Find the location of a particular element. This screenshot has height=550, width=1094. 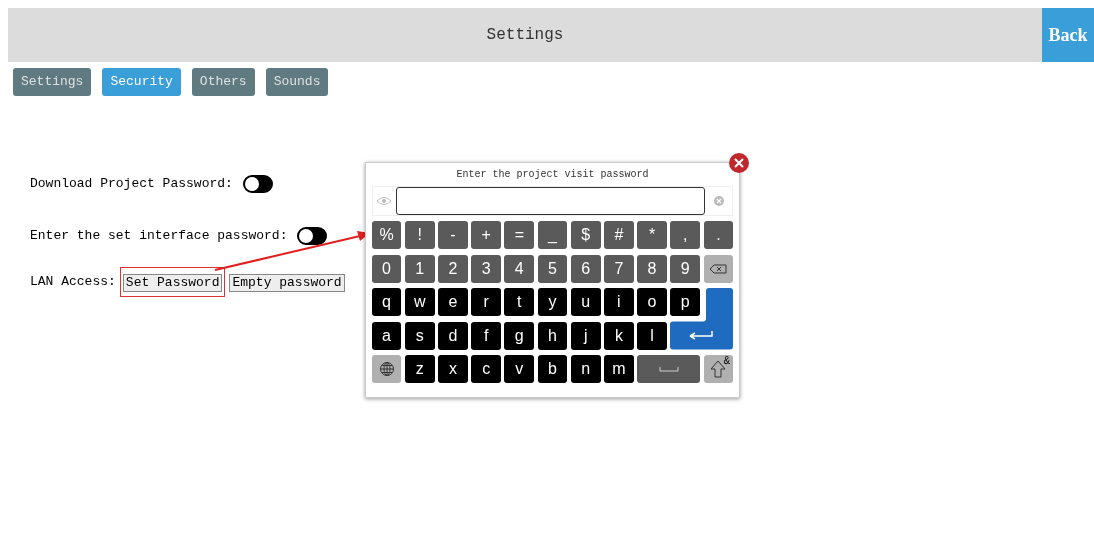

key: 3 is located at coordinates (486, 268).